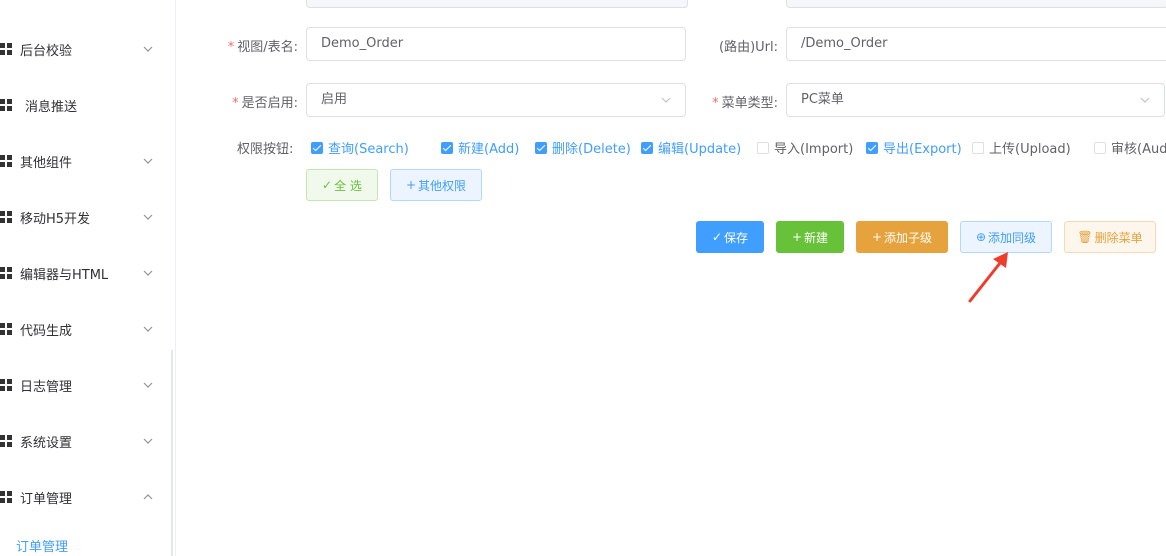 The width and height of the screenshot is (1166, 556). I want to click on checkbox-label: 导入(Import), so click(814, 149).